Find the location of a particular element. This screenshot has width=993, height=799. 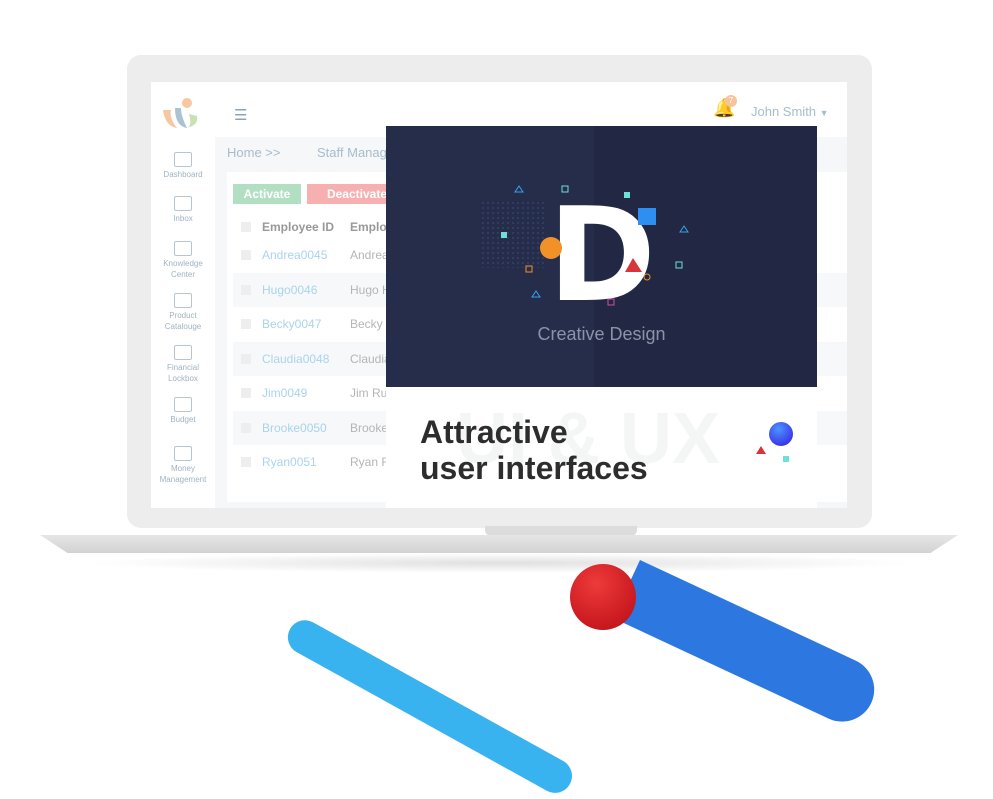

sidebar-item-budget: Budget is located at coordinates (183, 411).